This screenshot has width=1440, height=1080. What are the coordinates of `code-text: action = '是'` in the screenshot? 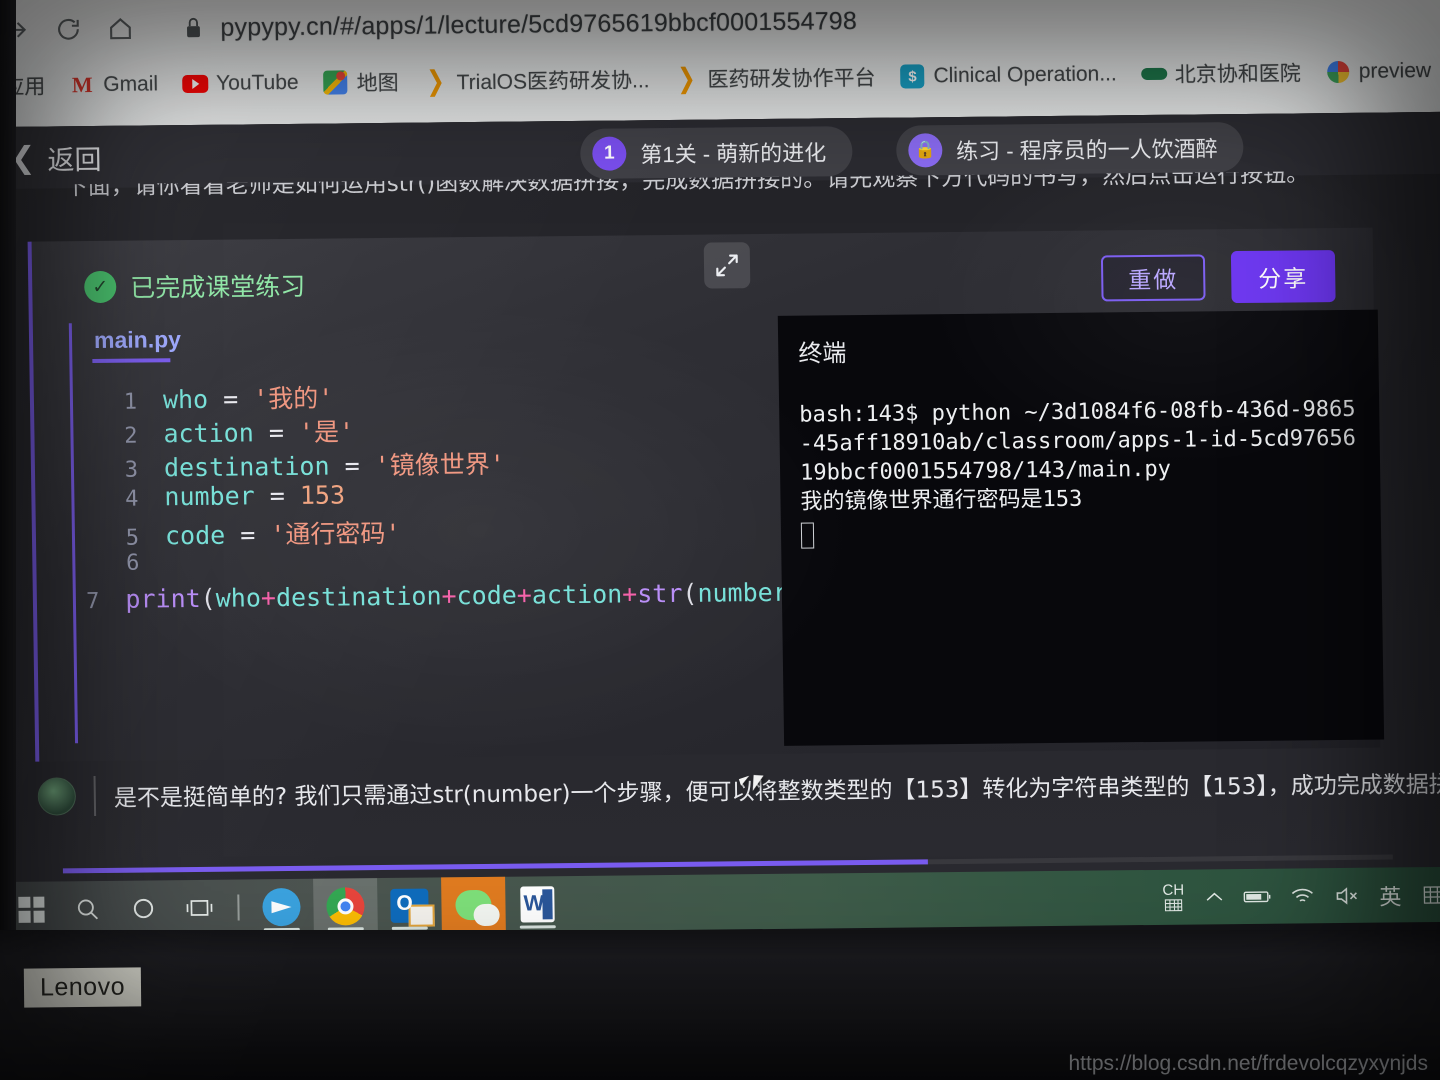 It's located at (259, 433).